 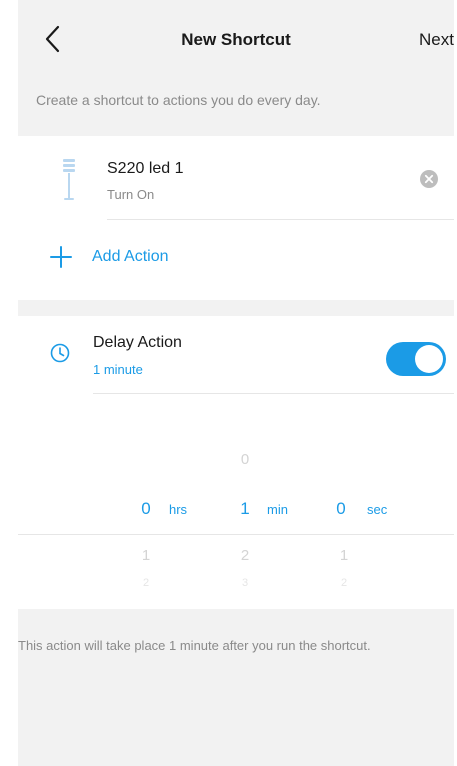 I want to click on picker-minutes-unit: min, so click(x=277, y=509).